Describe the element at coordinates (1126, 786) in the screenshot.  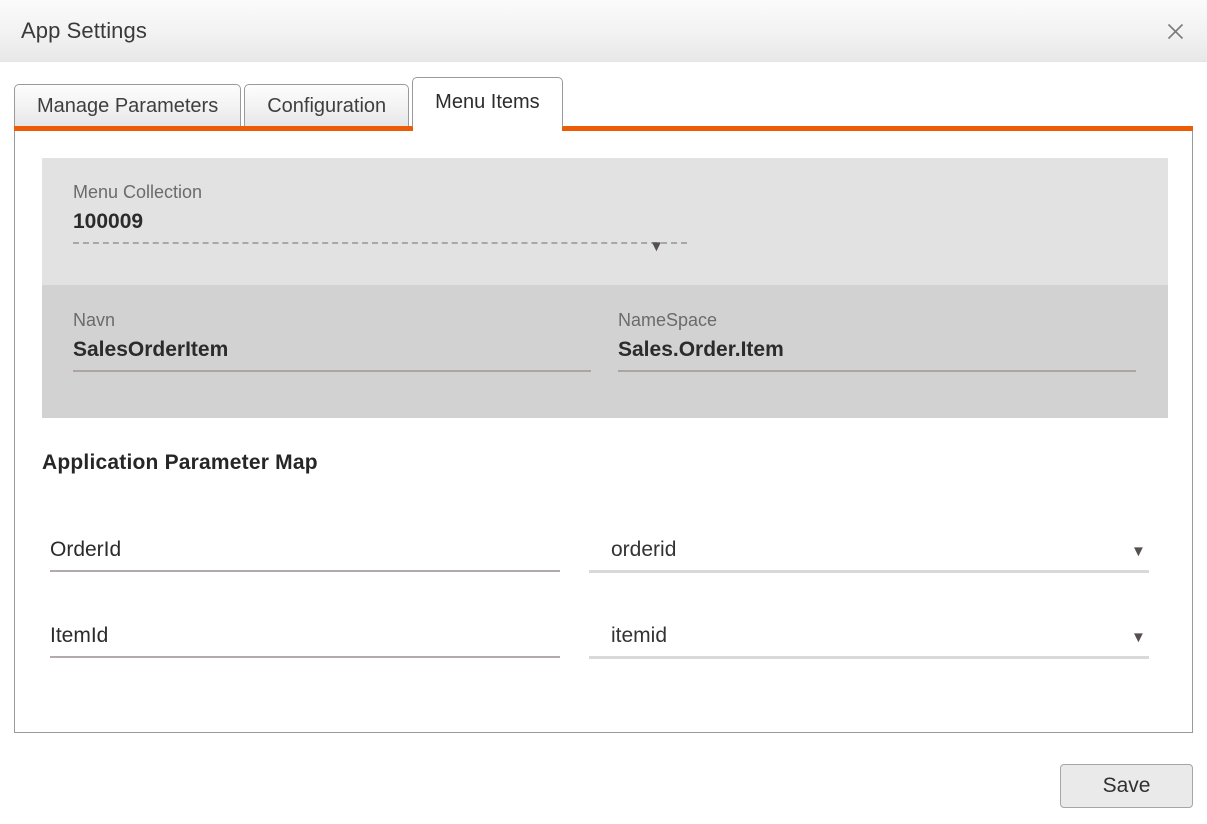
I see `save-button: Save` at that location.